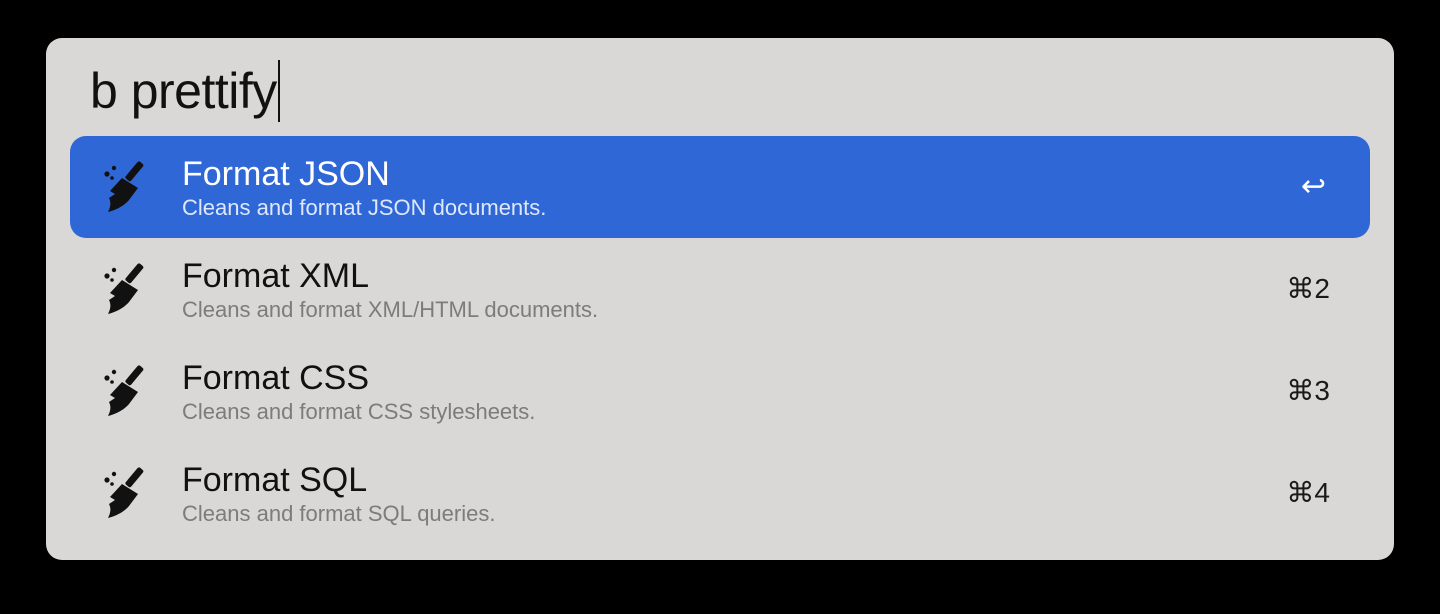  What do you see at coordinates (1308, 288) in the screenshot?
I see `shortcut-label: ⌘2` at bounding box center [1308, 288].